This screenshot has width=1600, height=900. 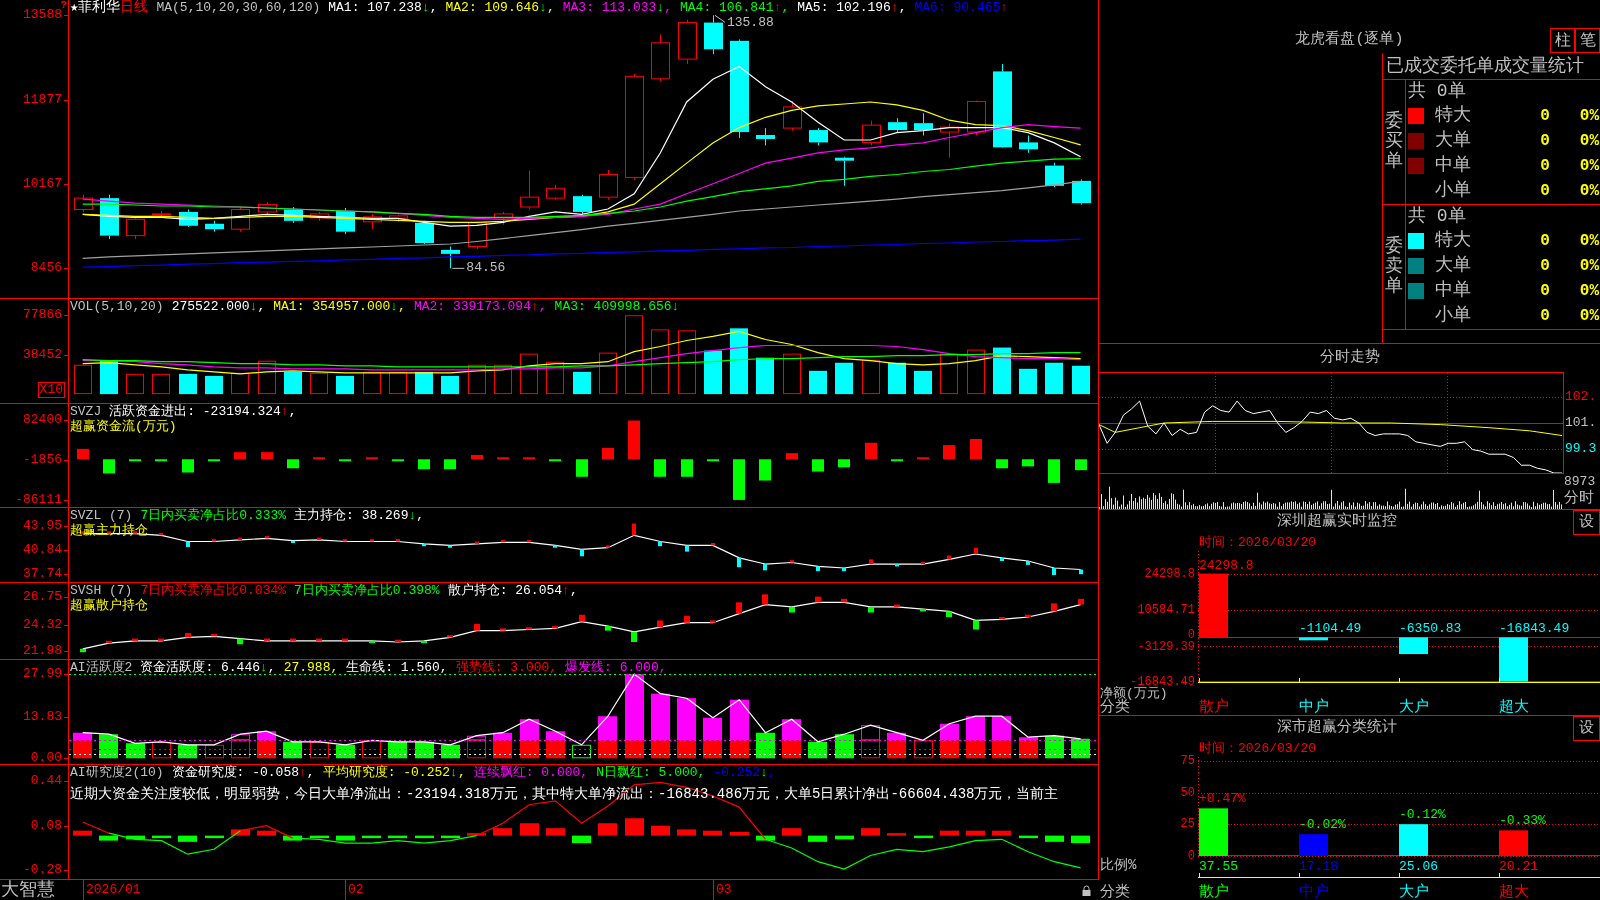 I want to click on axis-tick-label: 27.99, so click(x=42, y=674).